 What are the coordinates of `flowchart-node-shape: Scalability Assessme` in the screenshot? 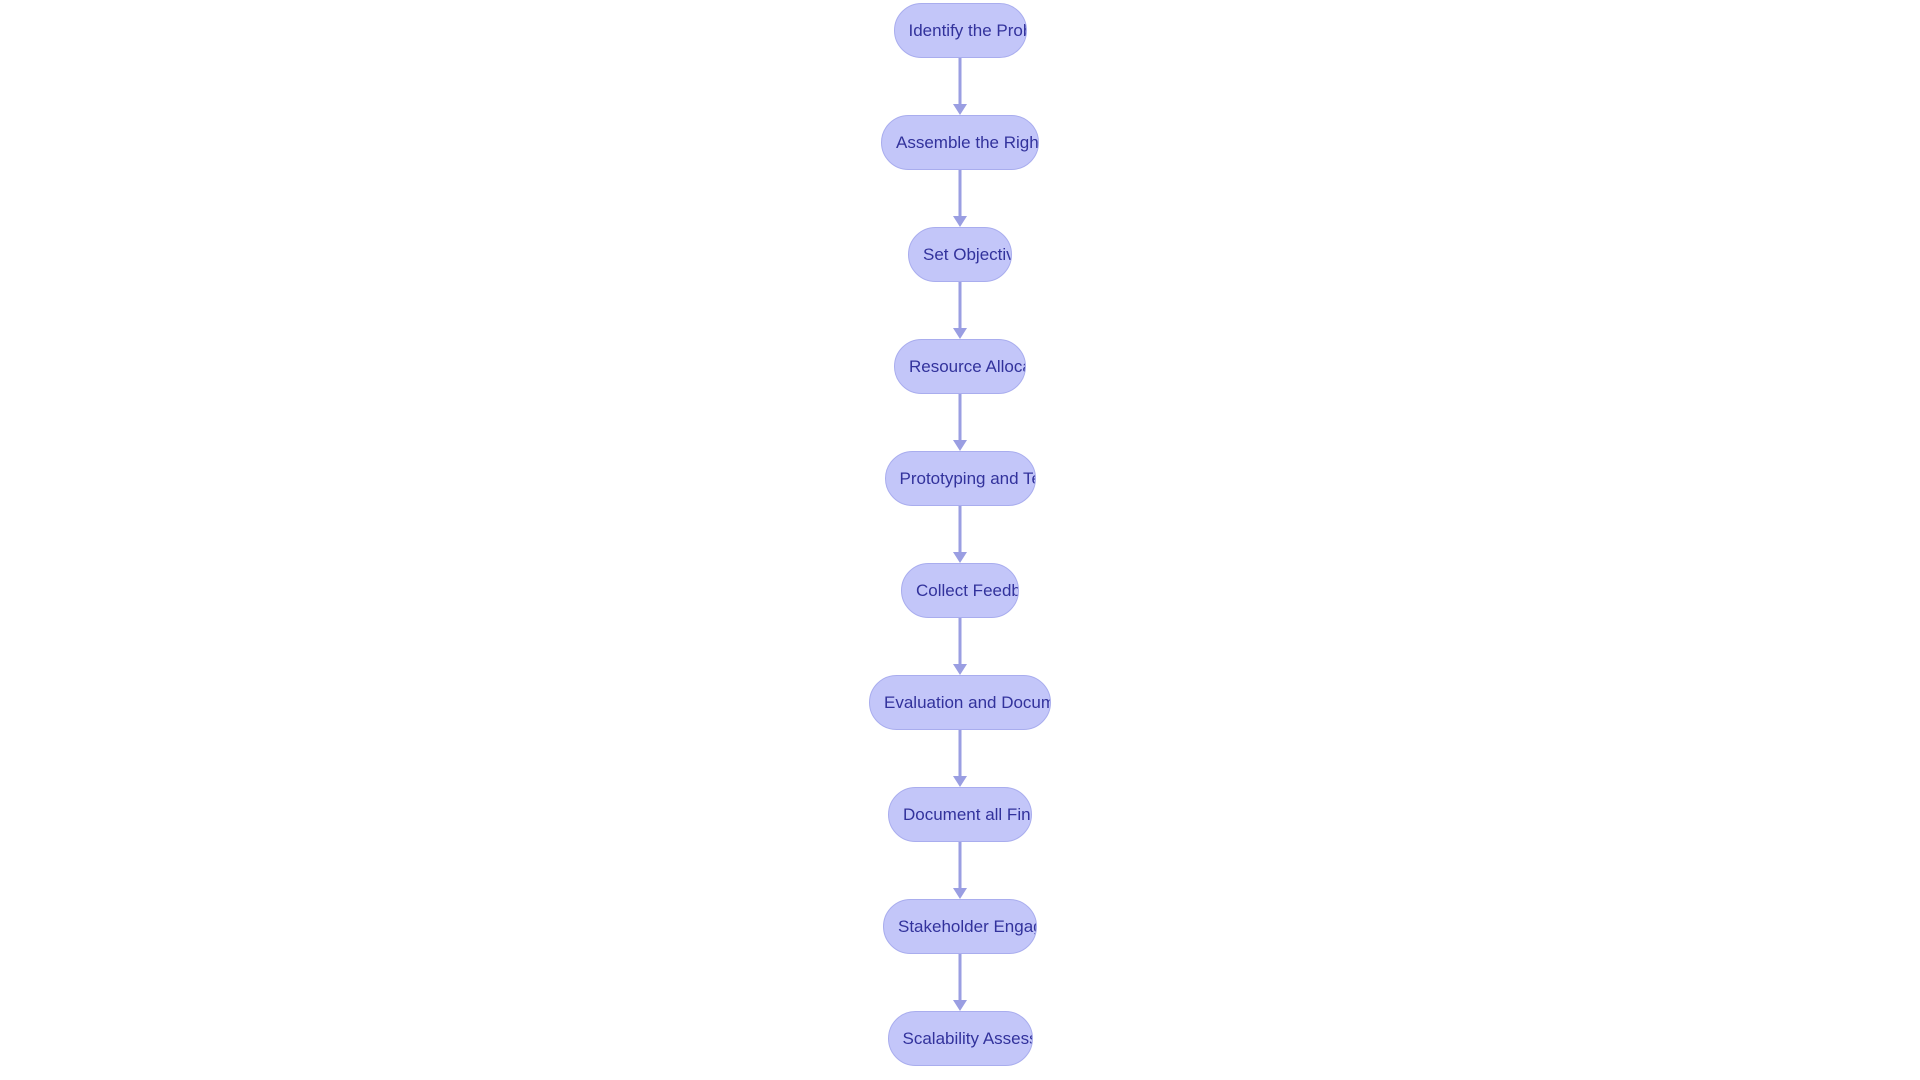 It's located at (960, 1038).